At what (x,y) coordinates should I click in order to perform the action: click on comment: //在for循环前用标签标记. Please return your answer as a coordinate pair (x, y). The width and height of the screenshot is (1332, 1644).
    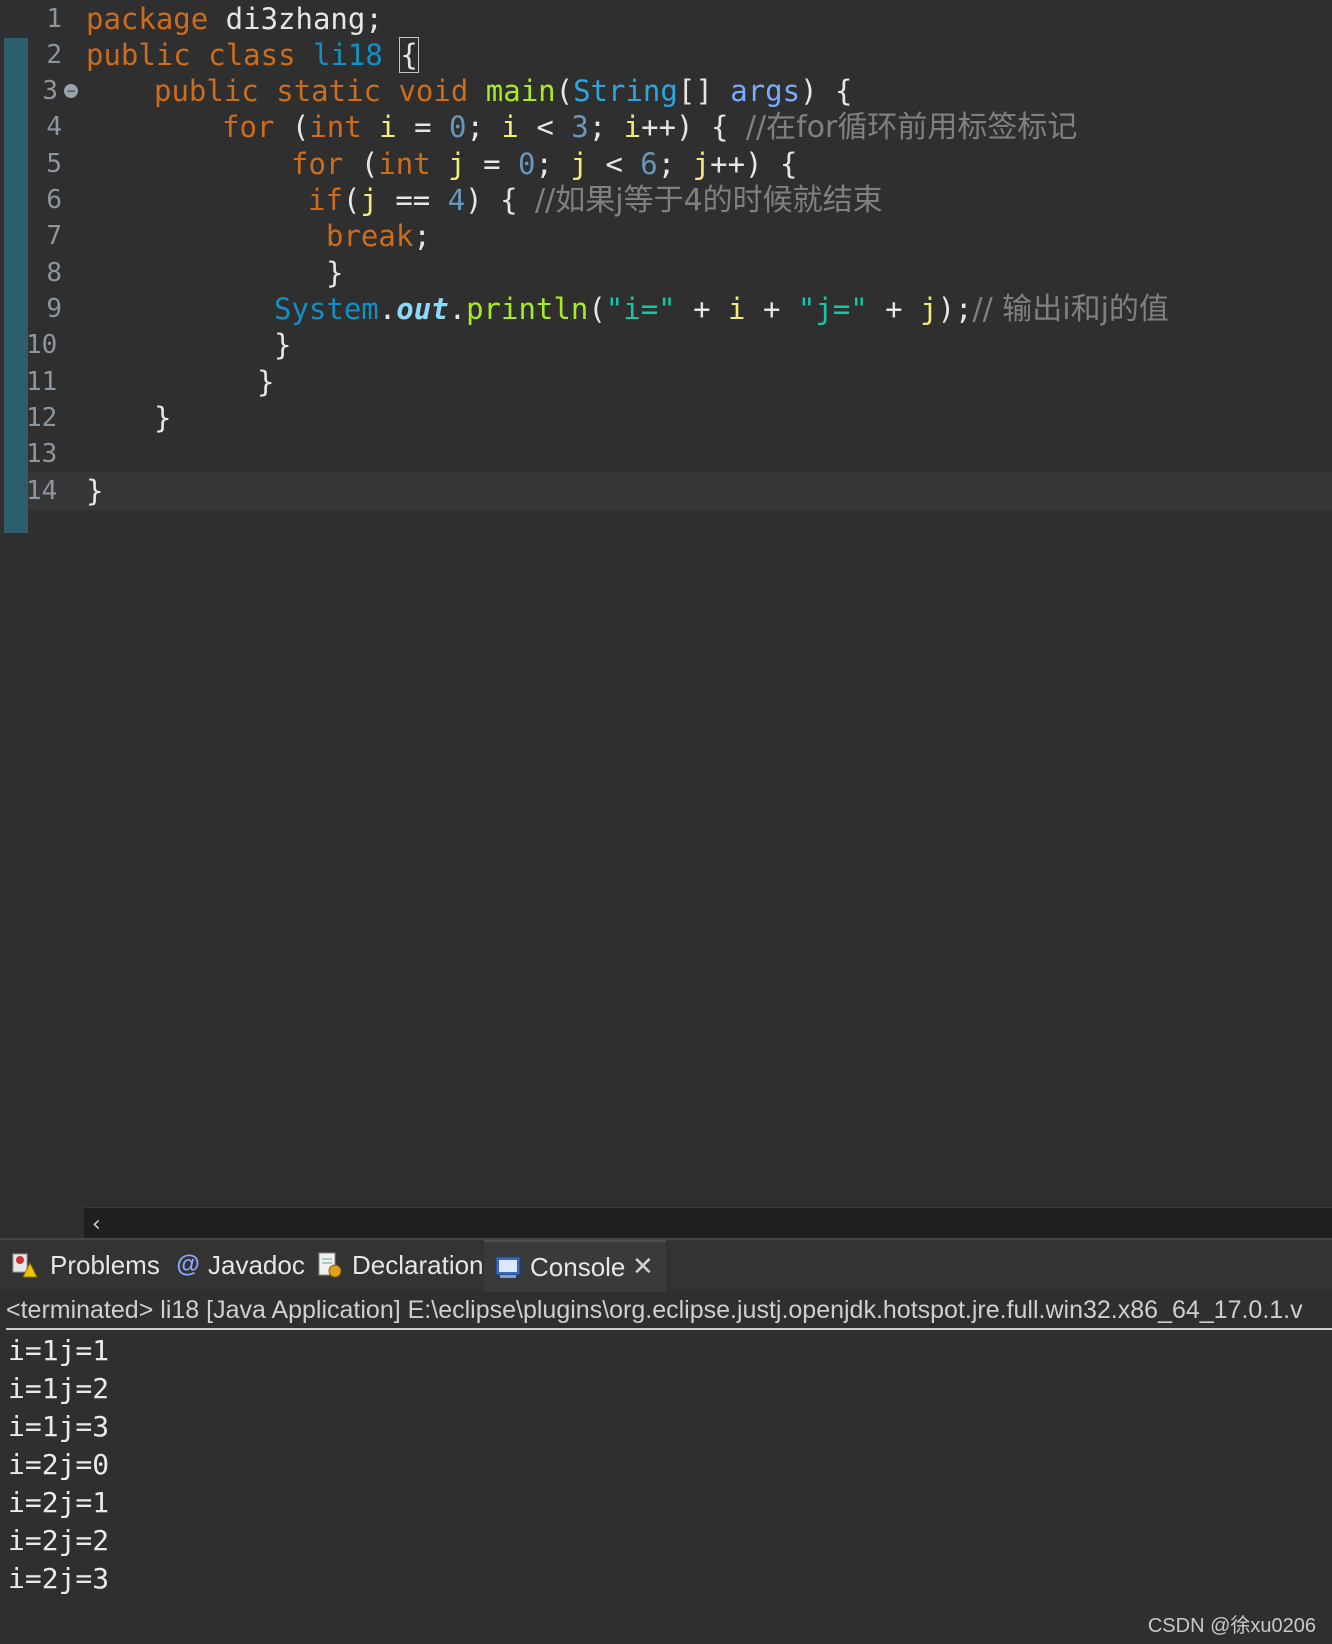
    Looking at the image, I should click on (911, 127).